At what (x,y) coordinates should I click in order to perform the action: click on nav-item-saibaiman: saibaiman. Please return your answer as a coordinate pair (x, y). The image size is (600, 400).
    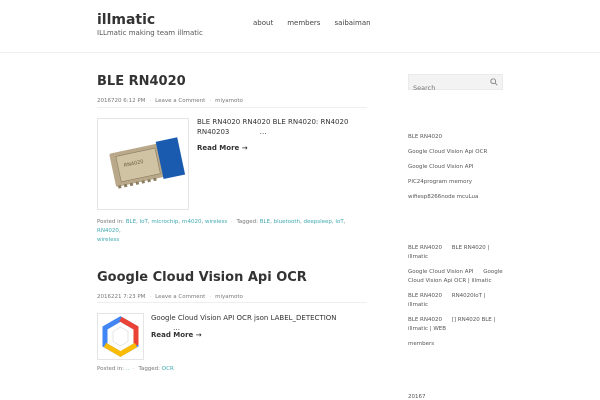
    Looking at the image, I should click on (352, 23).